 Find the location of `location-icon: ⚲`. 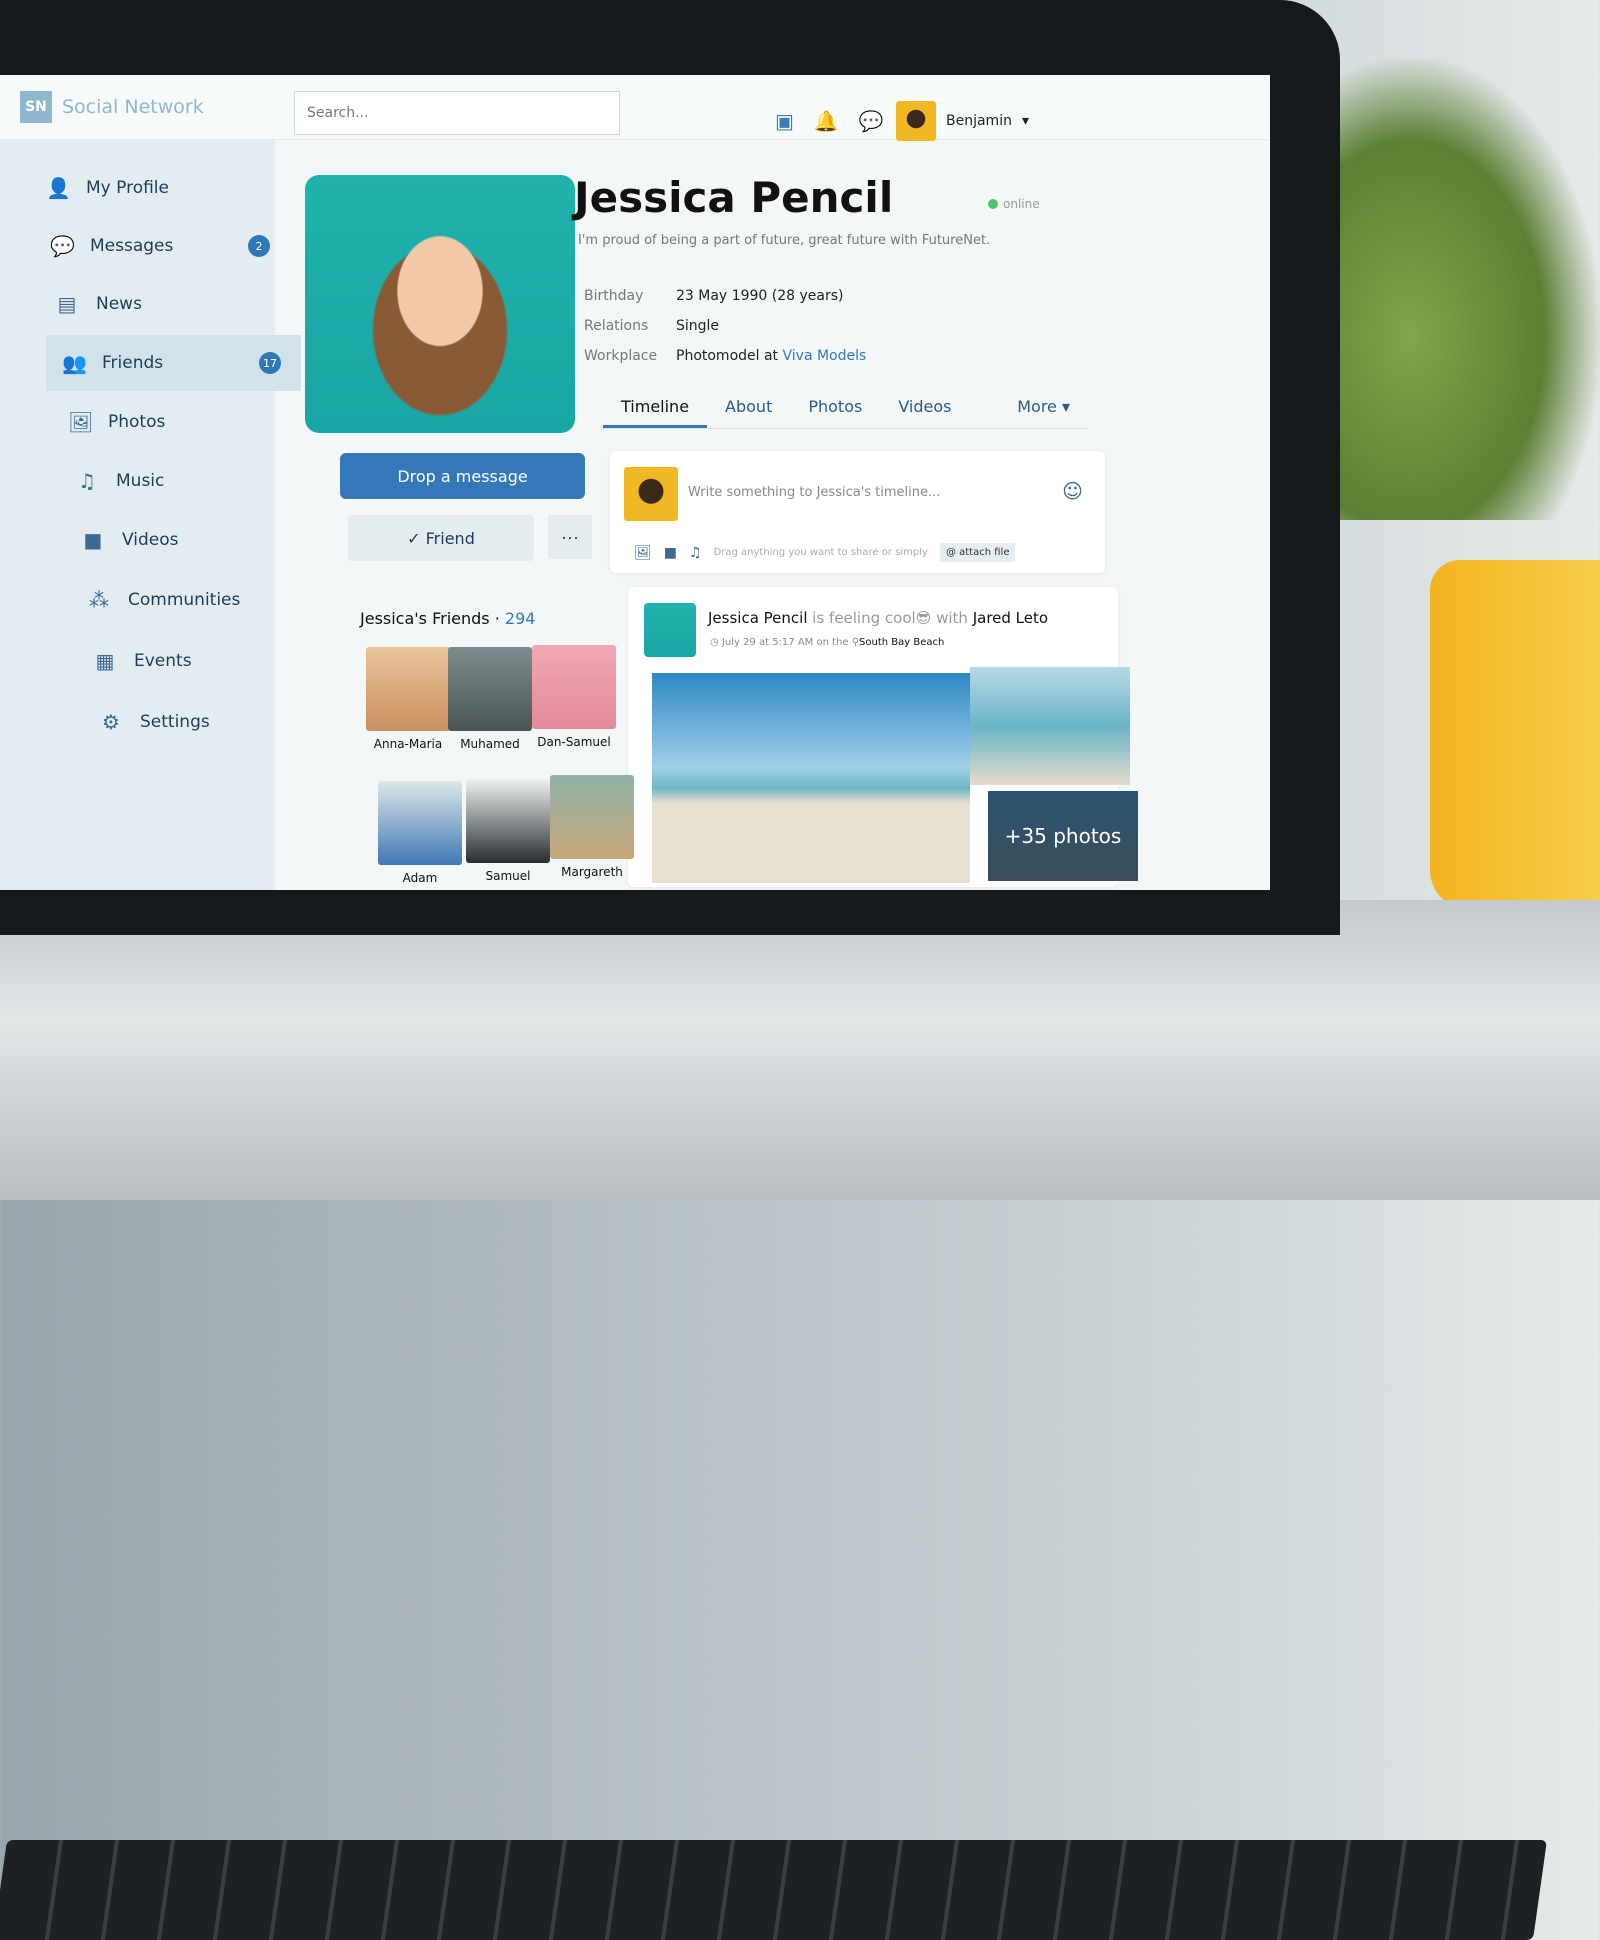

location-icon: ⚲ is located at coordinates (855, 642).